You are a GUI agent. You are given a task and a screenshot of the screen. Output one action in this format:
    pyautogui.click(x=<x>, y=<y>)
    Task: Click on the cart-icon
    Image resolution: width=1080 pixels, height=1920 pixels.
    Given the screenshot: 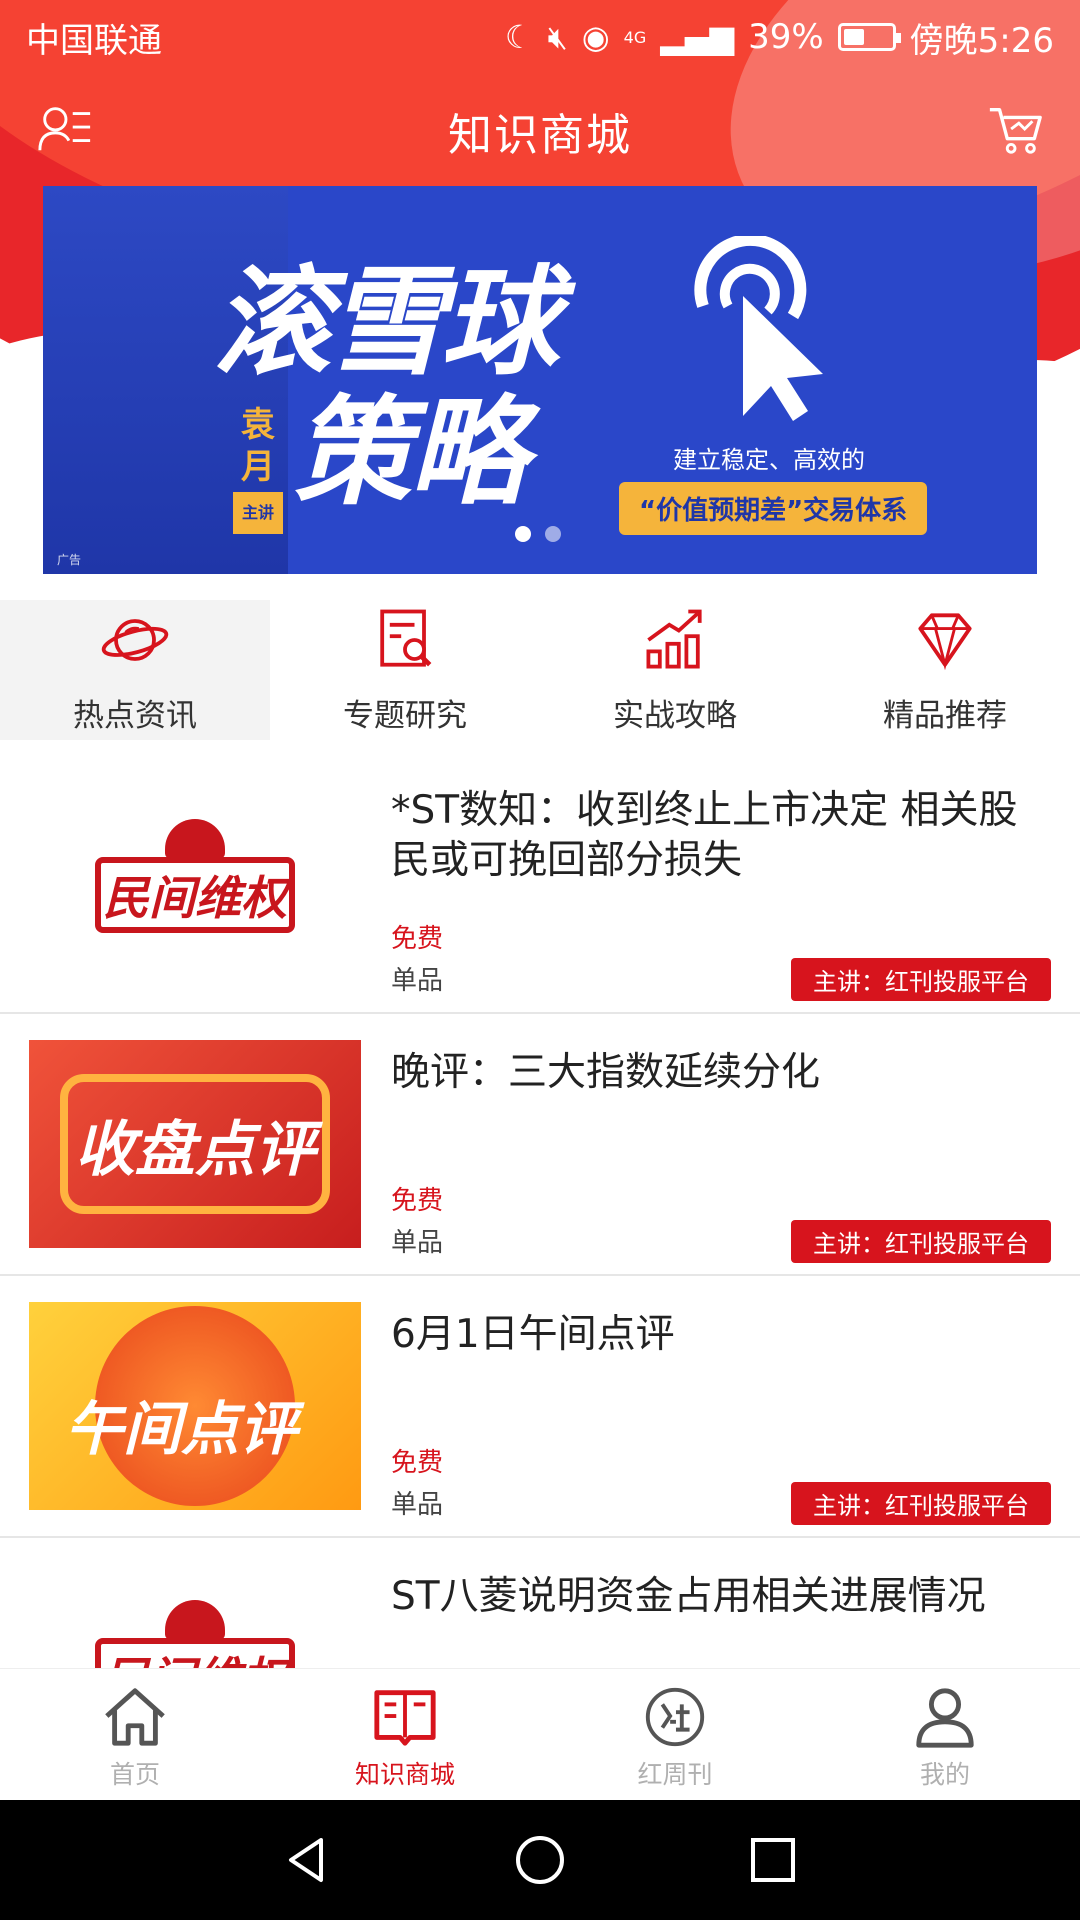 What is the action you would take?
    pyautogui.click(x=1015, y=129)
    